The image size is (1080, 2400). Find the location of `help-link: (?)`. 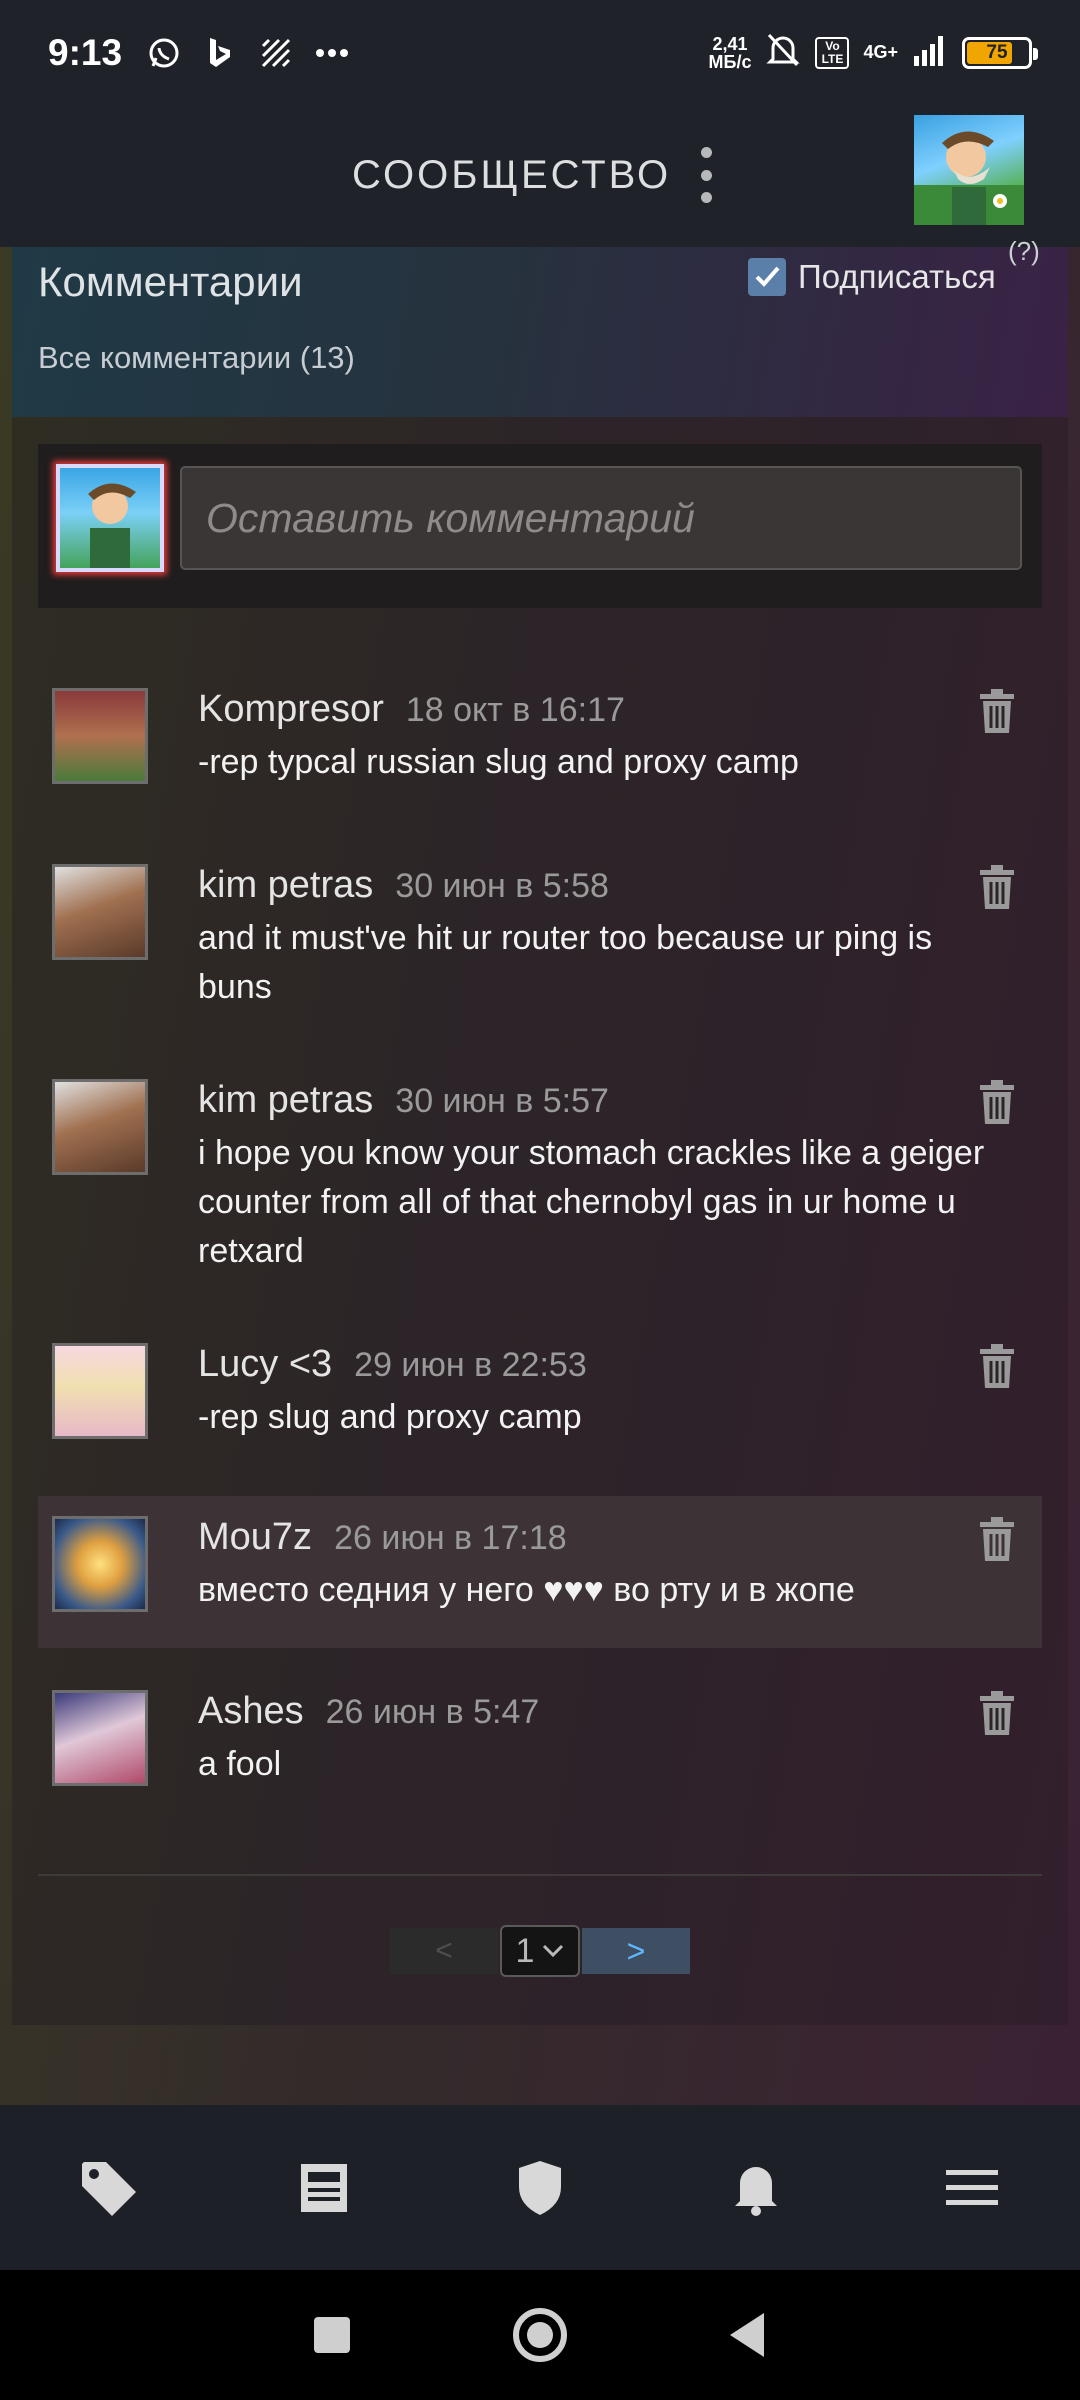

help-link: (?) is located at coordinates (1024, 251).